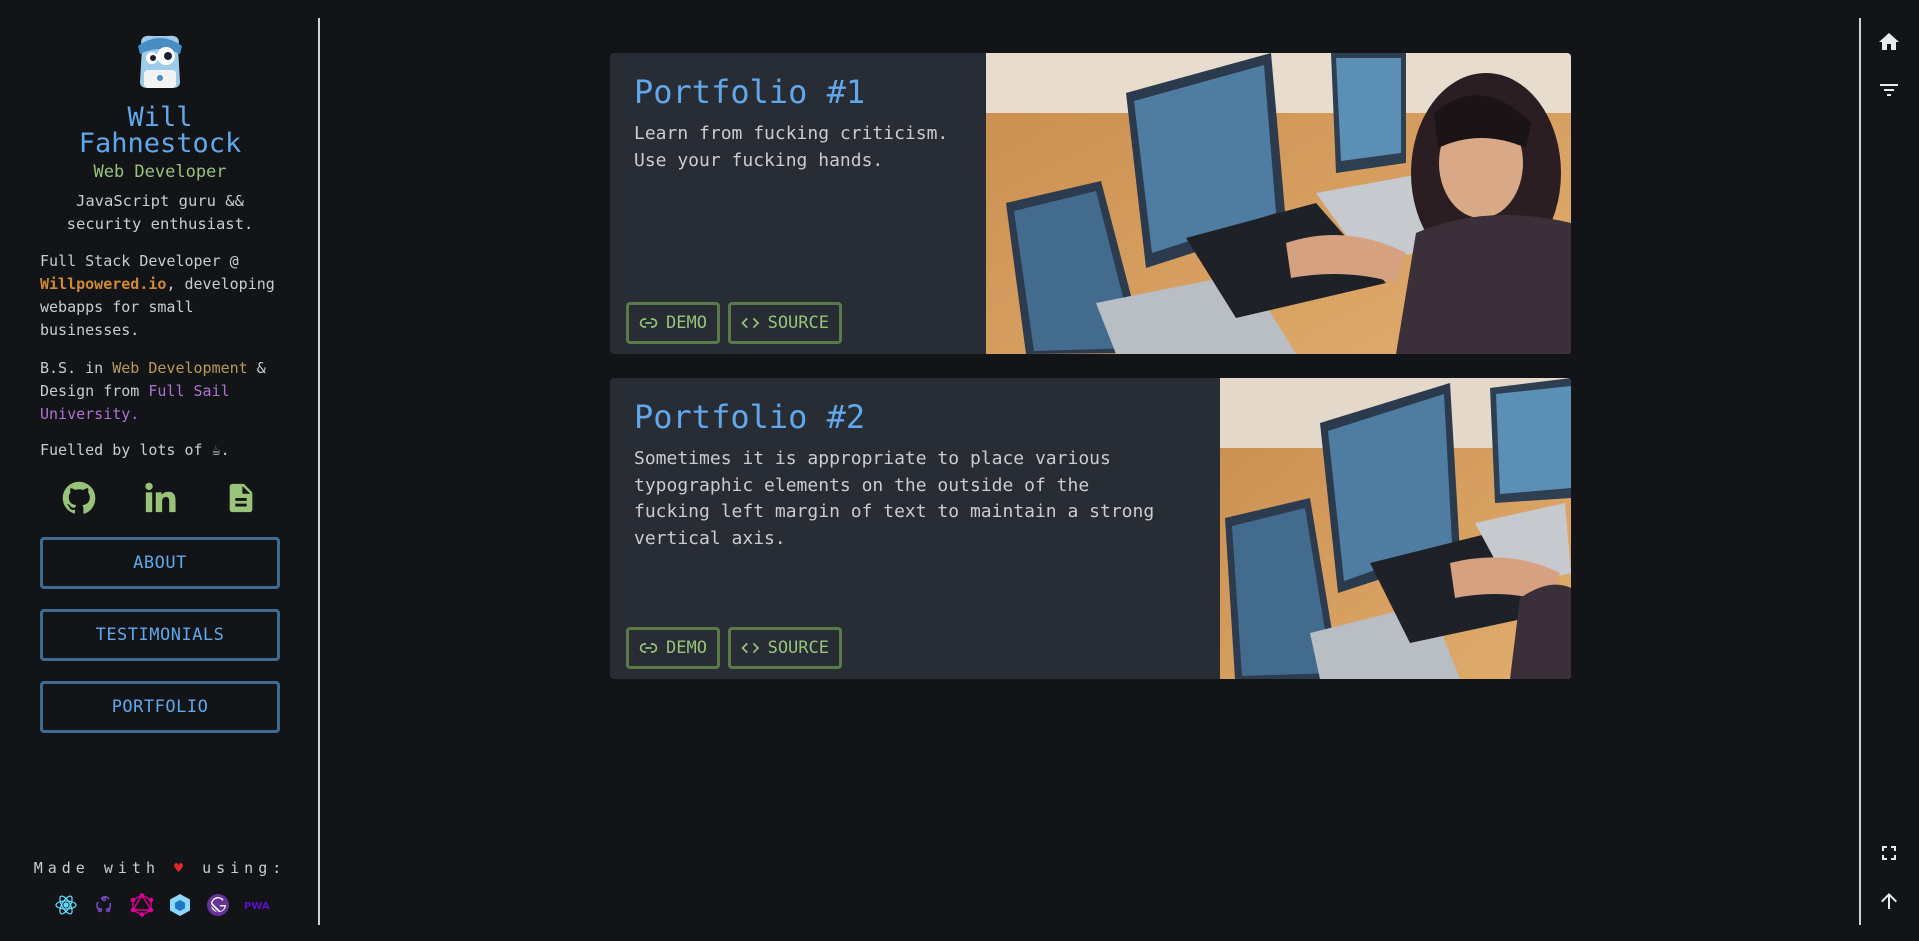 Image resolution: width=1919 pixels, height=941 pixels. Describe the element at coordinates (160, 143) in the screenshot. I see `profile-name-last: Fahnestock` at that location.